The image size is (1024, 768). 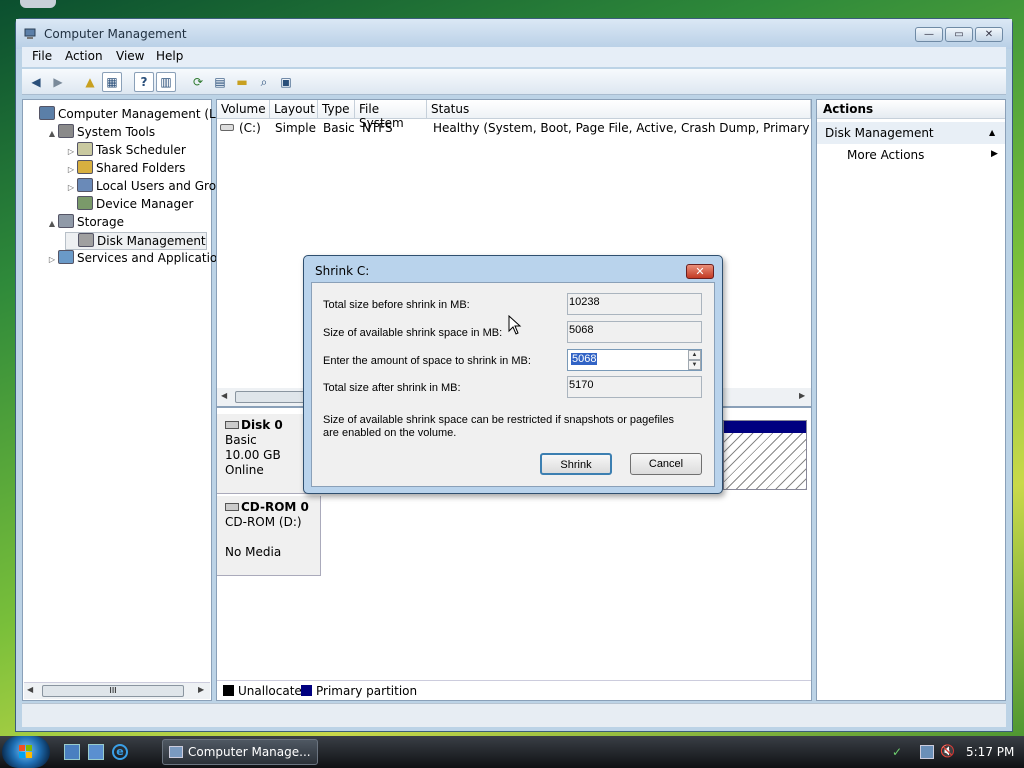 What do you see at coordinates (136, 241) in the screenshot?
I see `tree-item: Disk Management` at bounding box center [136, 241].